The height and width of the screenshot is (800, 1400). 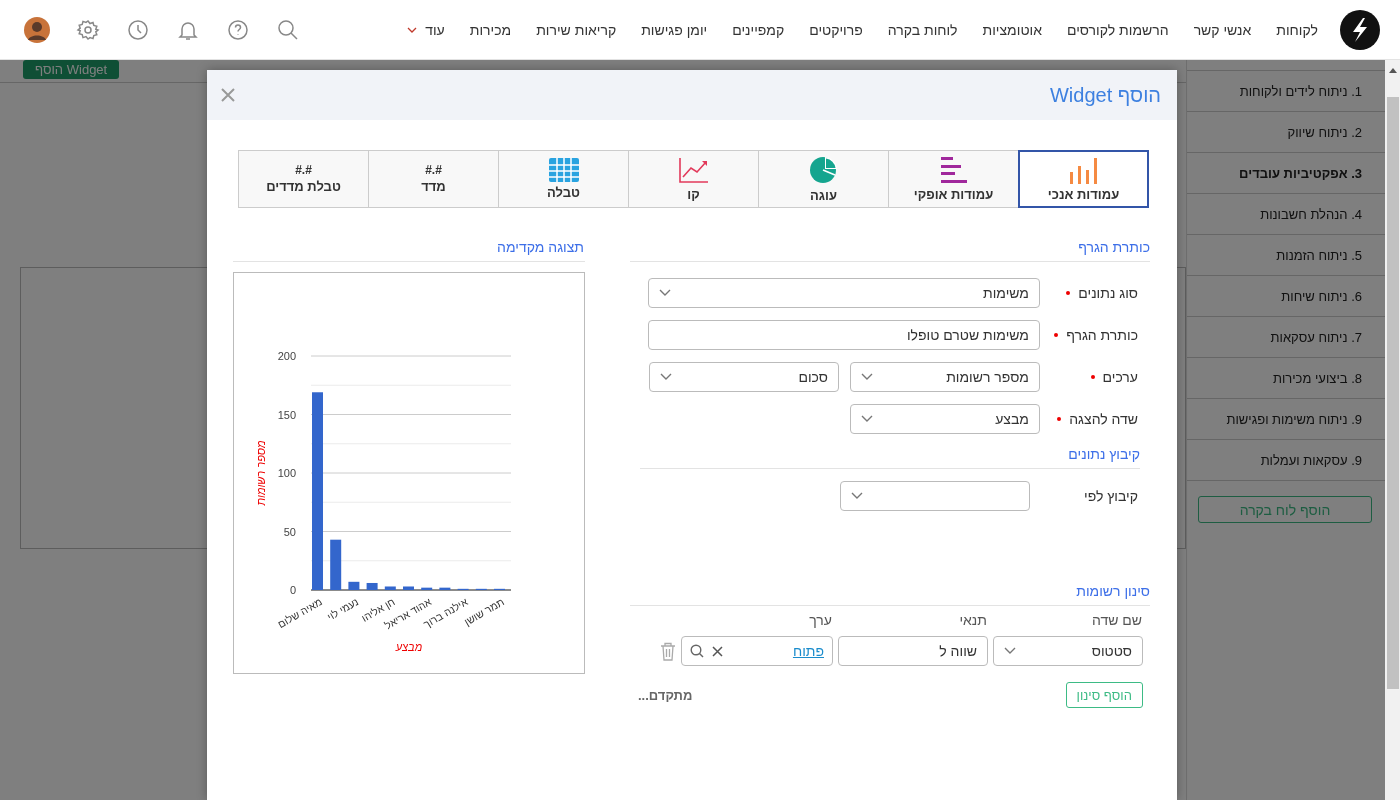 I want to click on chart-type-tab: קו, so click(x=693, y=179).